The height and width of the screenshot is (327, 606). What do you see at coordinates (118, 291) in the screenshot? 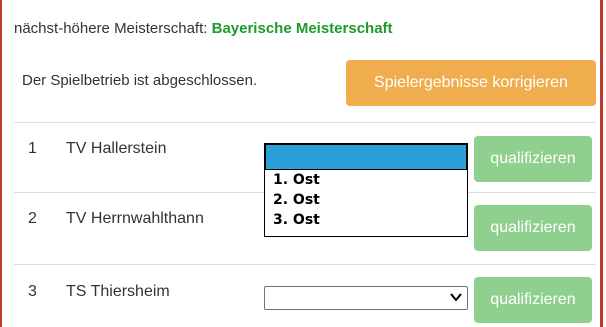
I see `team-name: TS Thiersheim` at bounding box center [118, 291].